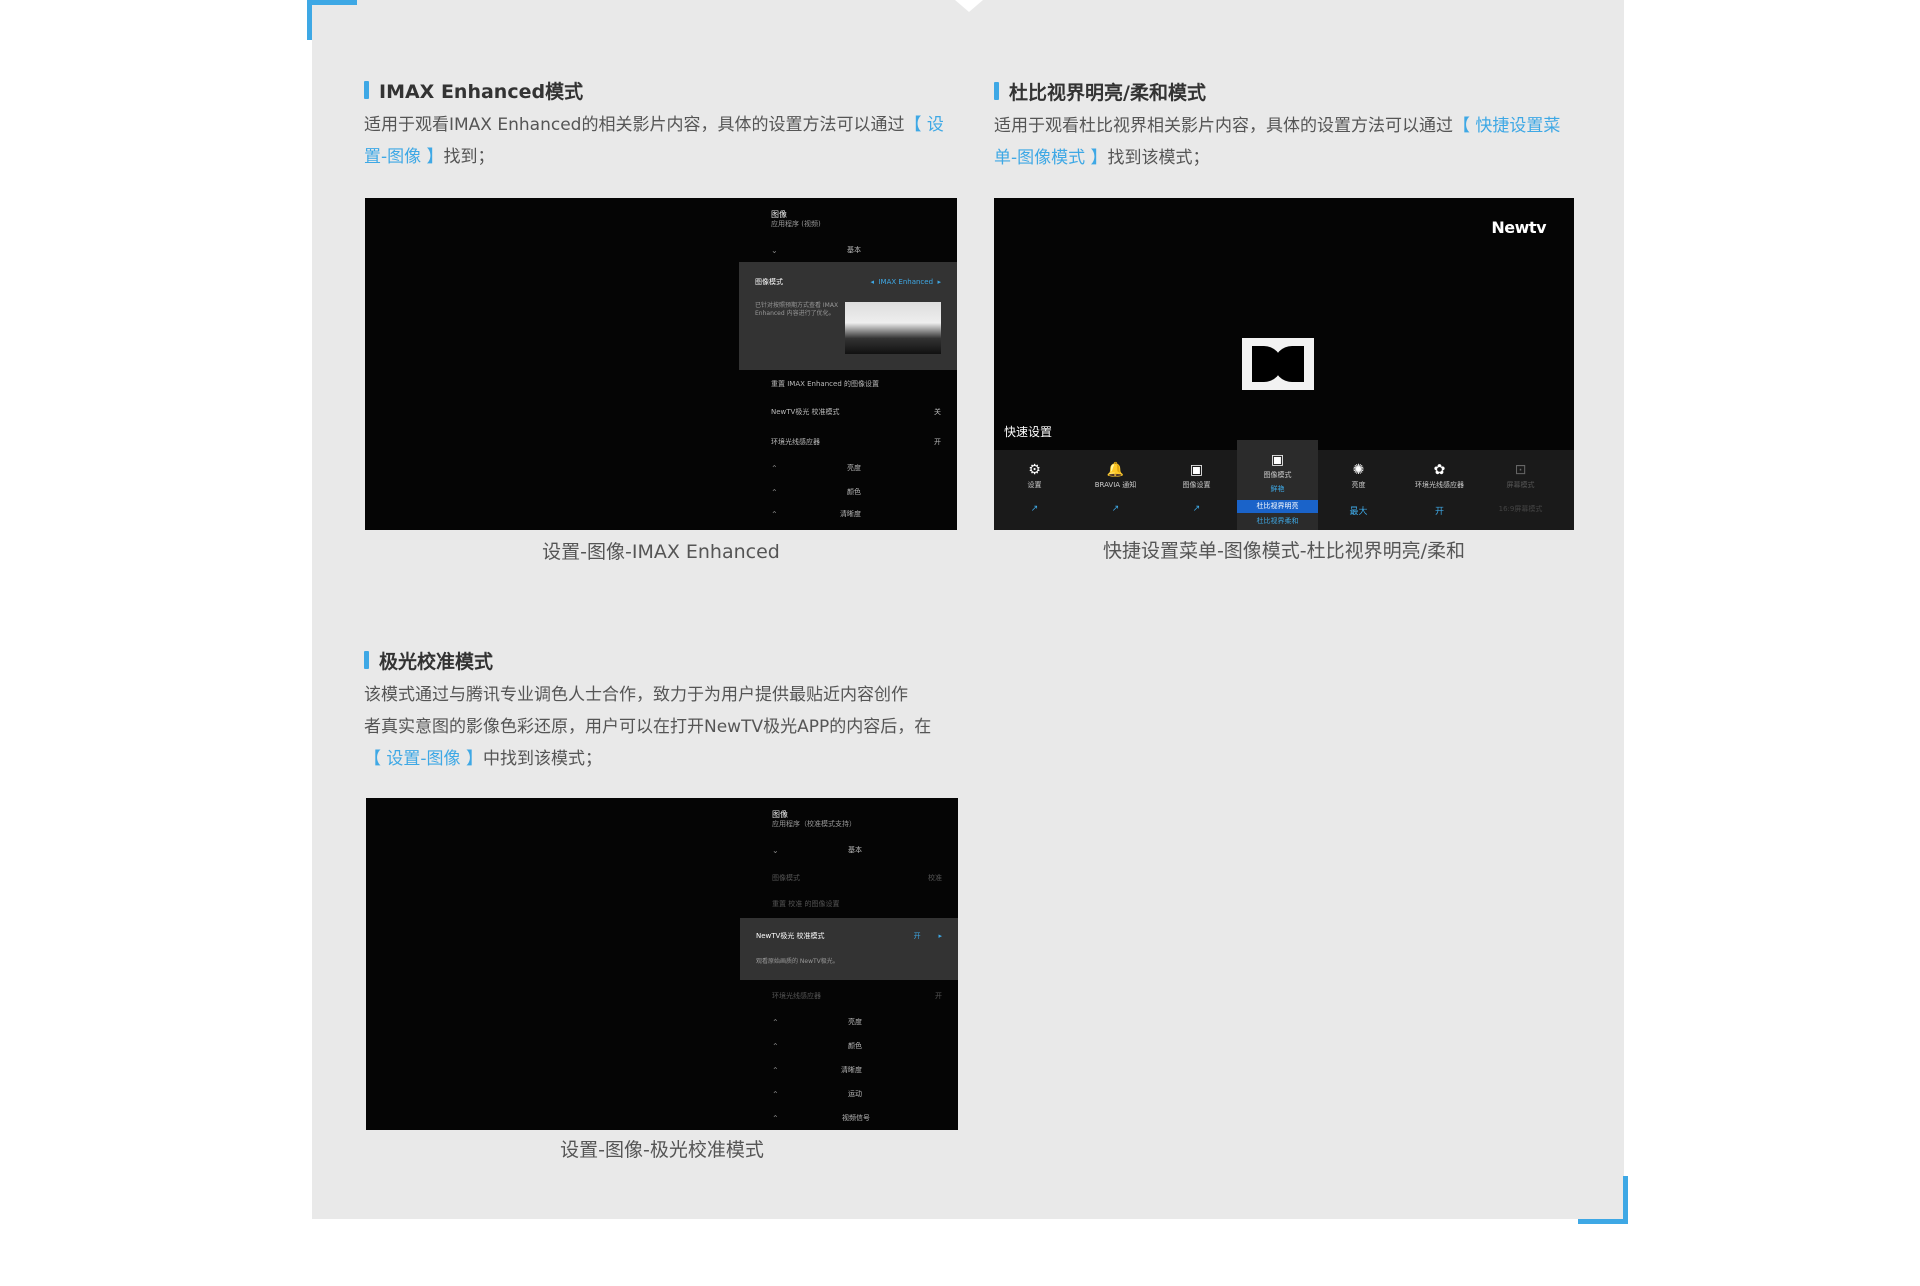  I want to click on sensor-icon: ✿, so click(1439, 470).